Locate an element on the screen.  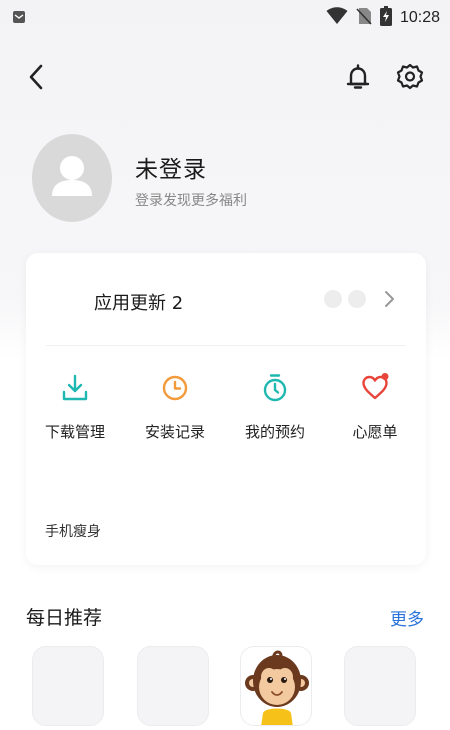
more-link: 更多 is located at coordinates (407, 617).